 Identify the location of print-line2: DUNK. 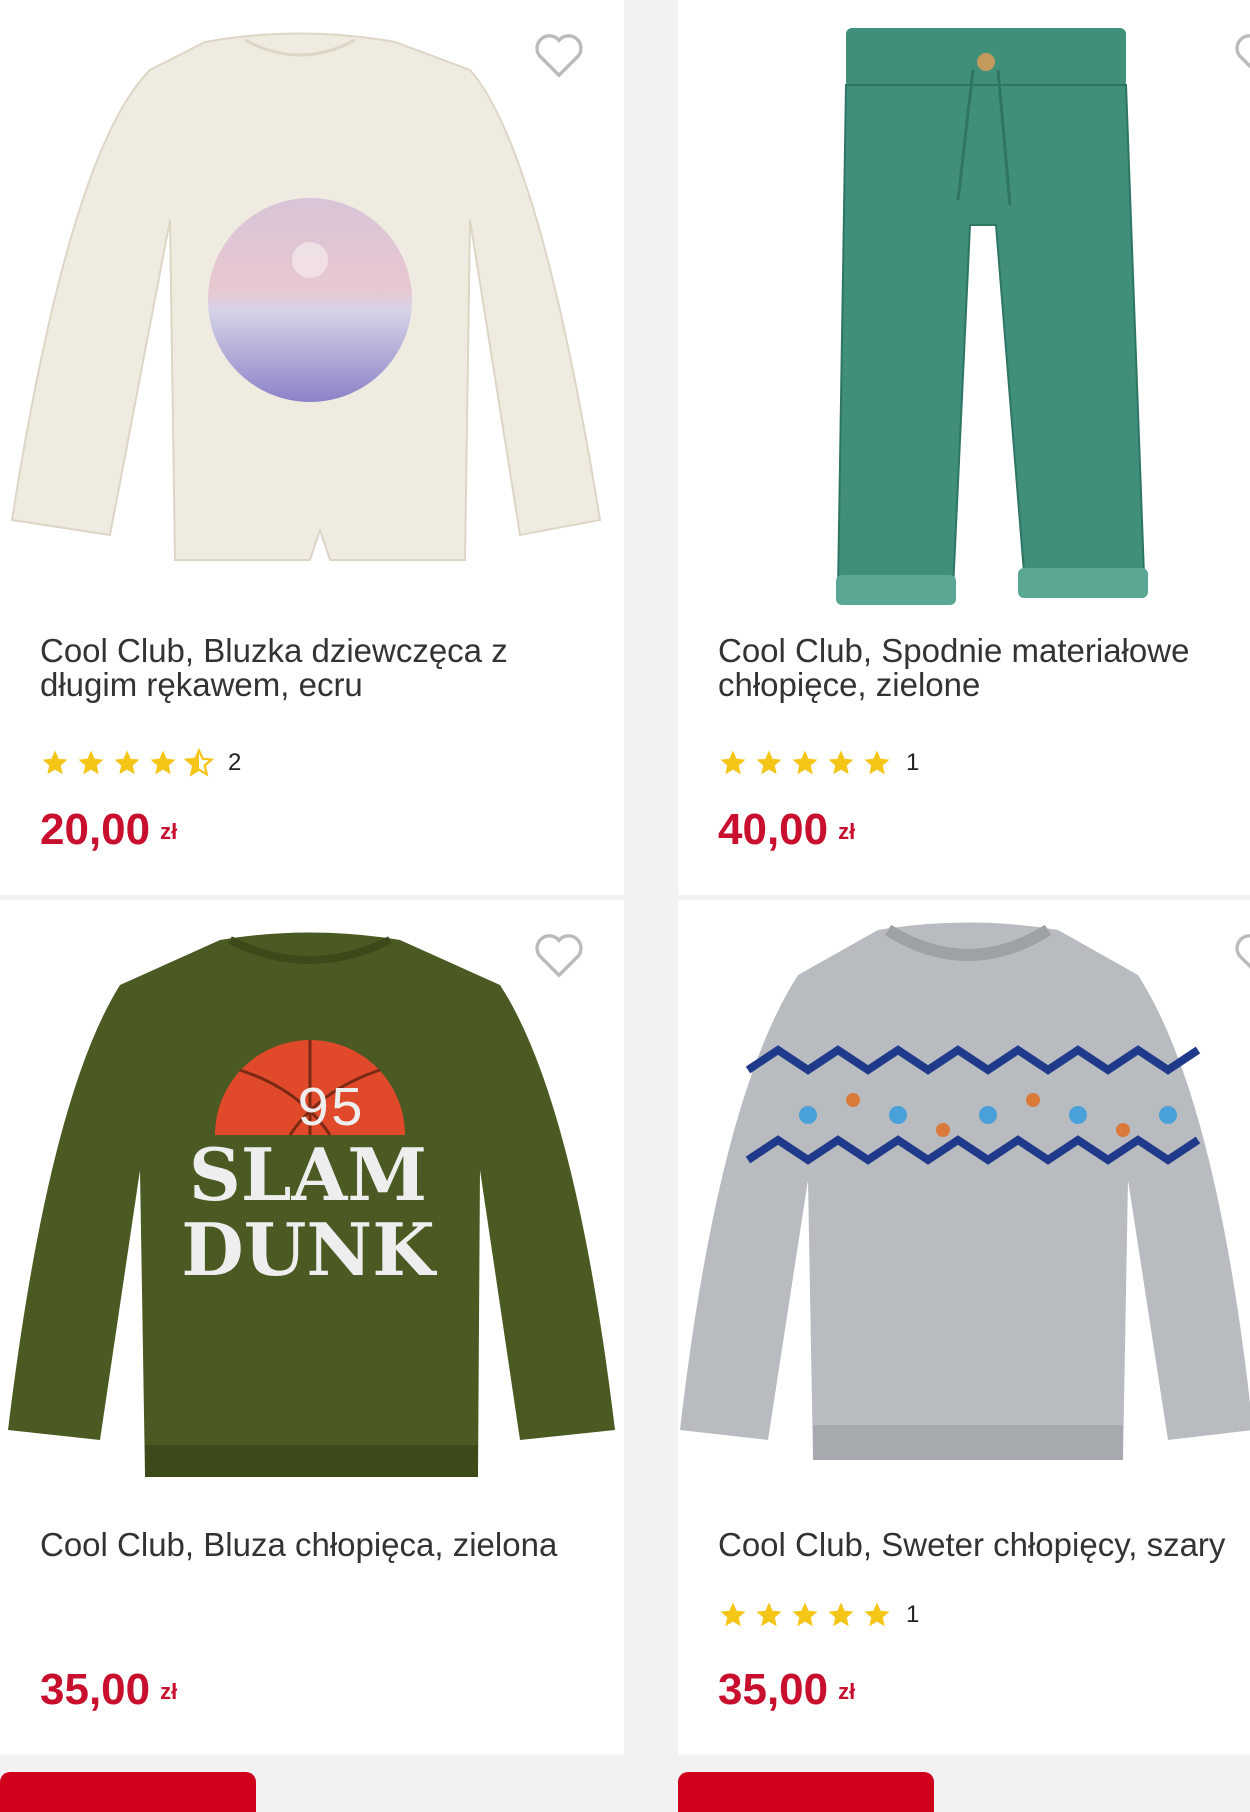
(309, 1249).